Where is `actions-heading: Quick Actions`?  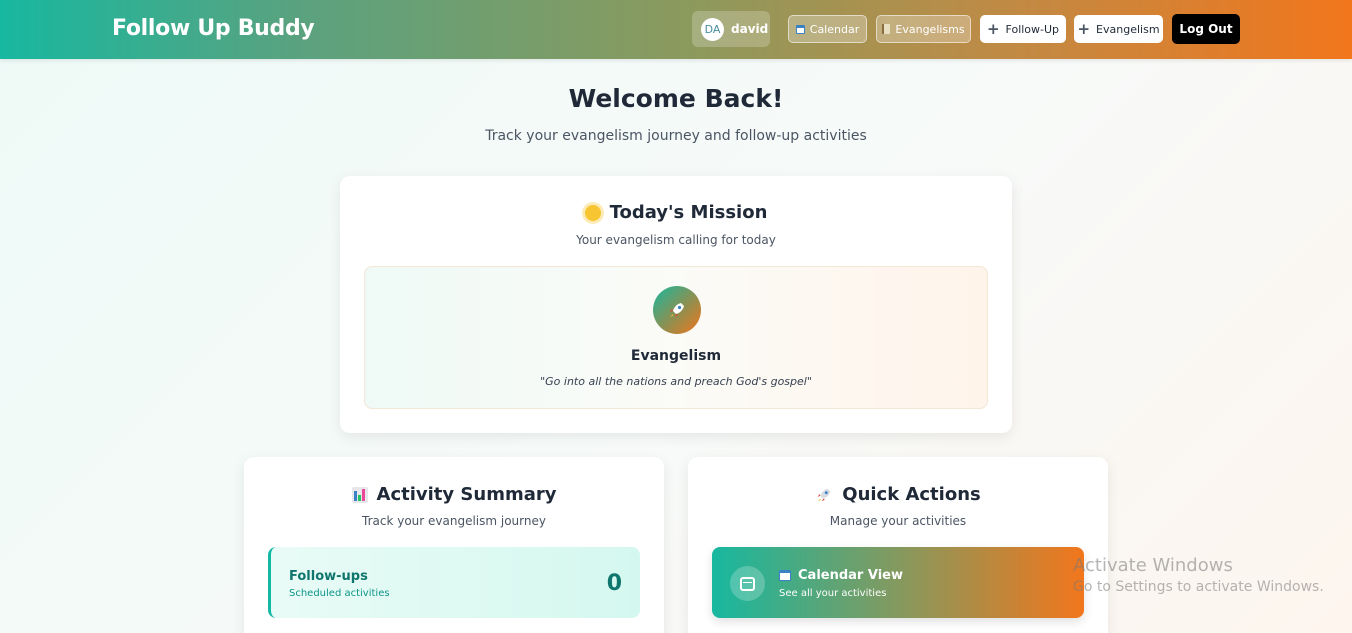 actions-heading: Quick Actions is located at coordinates (898, 494).